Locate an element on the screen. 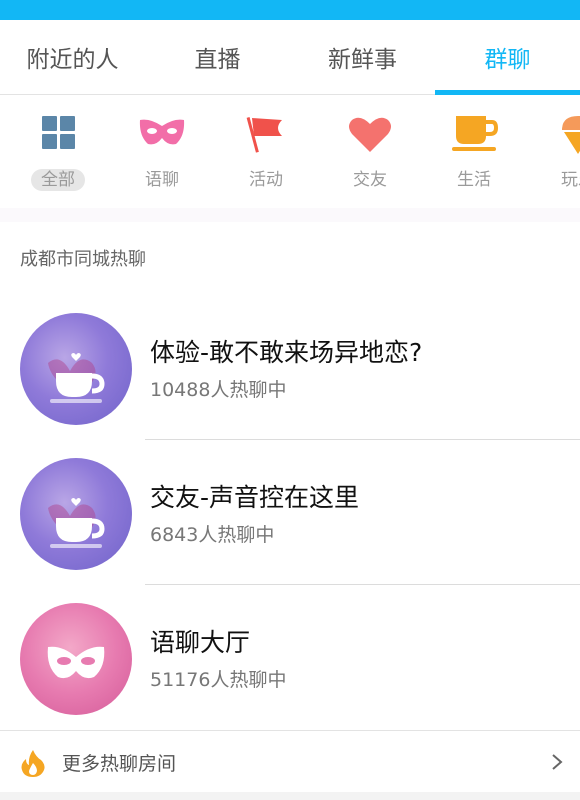 The image size is (580, 800). section-title: 成都市同城热聊 is located at coordinates (83, 259).